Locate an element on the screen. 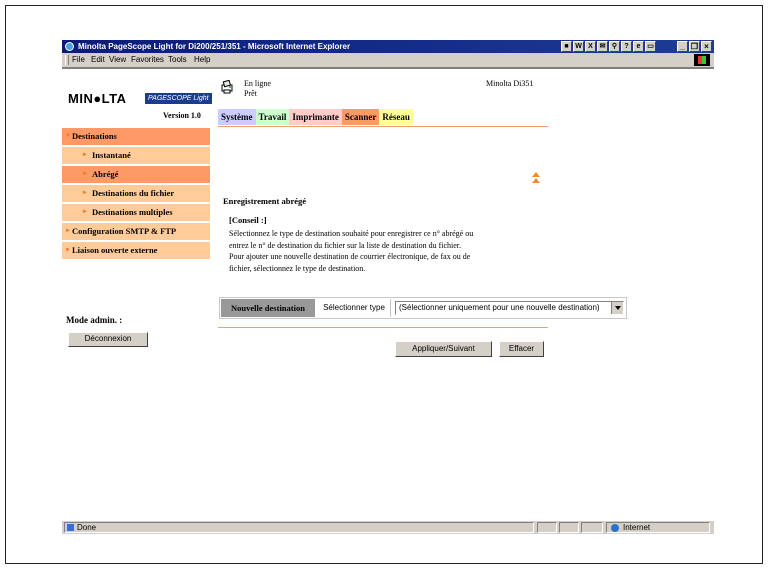  sidebar-item-label: Liaison ouverte externe is located at coordinates (115, 250).